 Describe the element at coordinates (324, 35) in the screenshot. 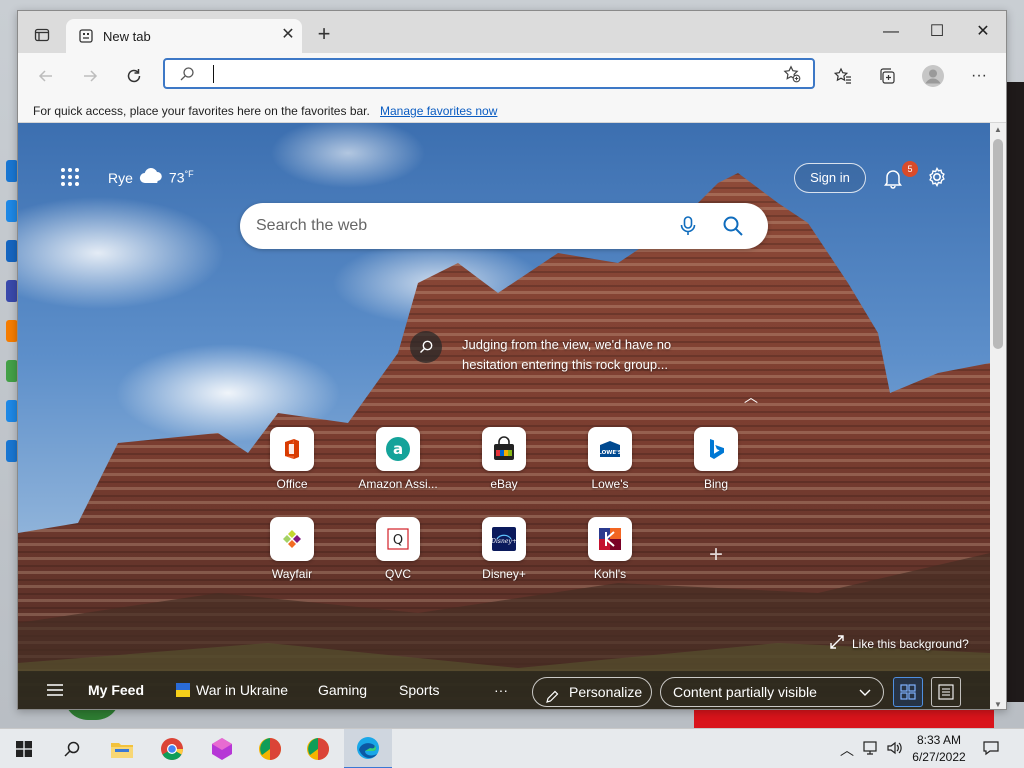

I see `new-tab-button: +` at that location.